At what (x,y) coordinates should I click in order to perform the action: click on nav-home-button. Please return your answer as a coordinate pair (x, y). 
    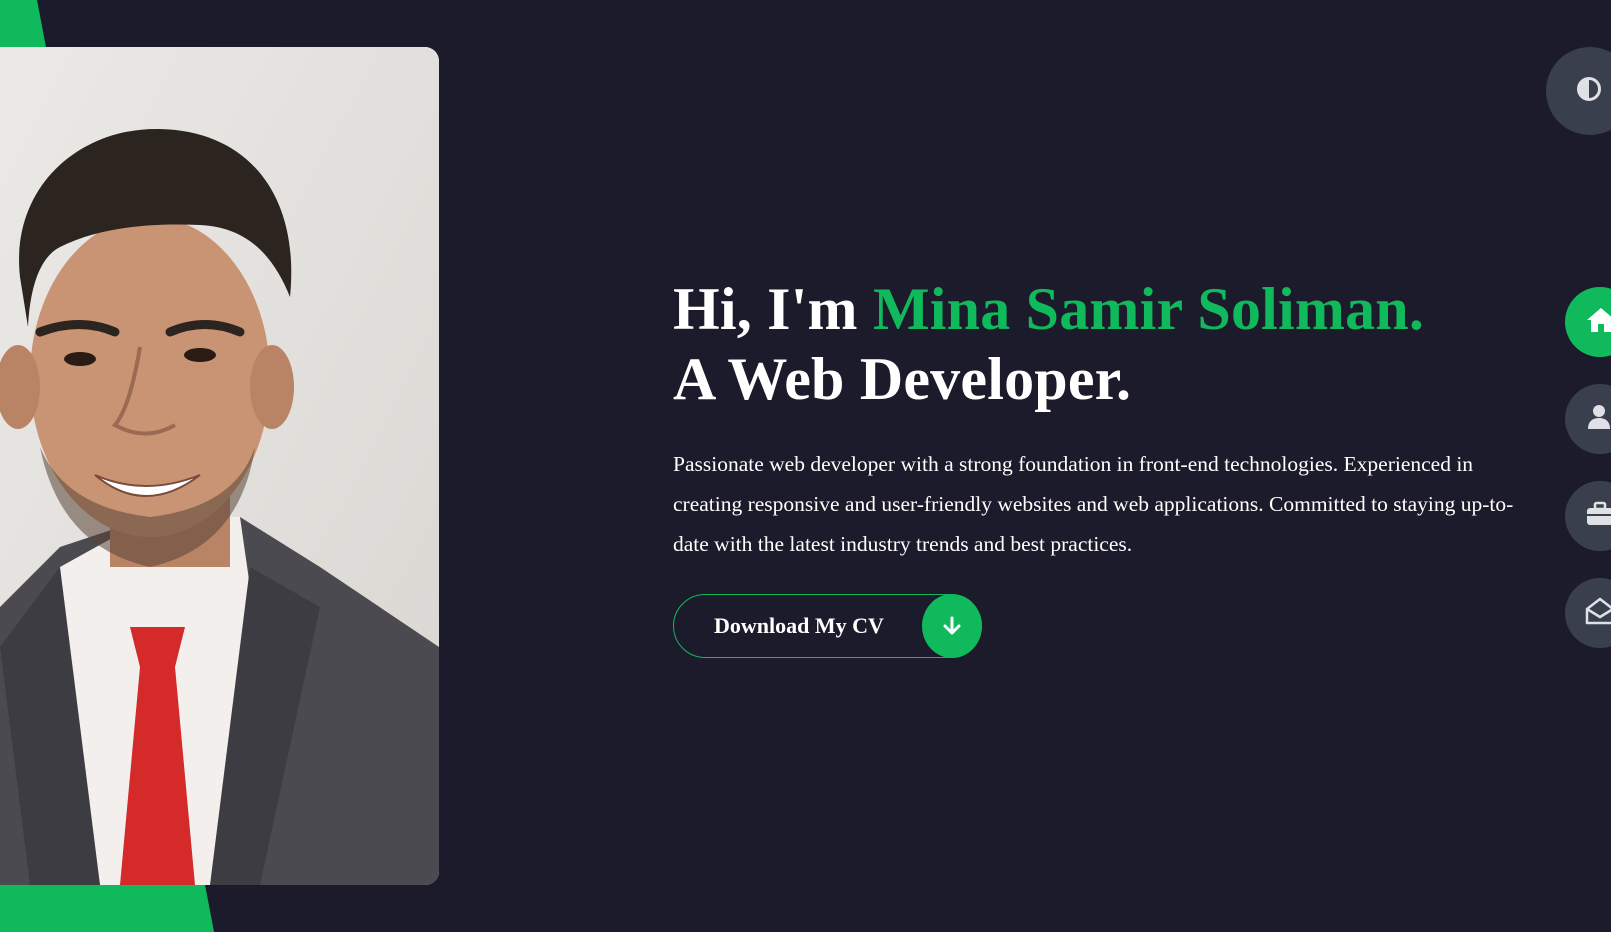
    Looking at the image, I should click on (1588, 322).